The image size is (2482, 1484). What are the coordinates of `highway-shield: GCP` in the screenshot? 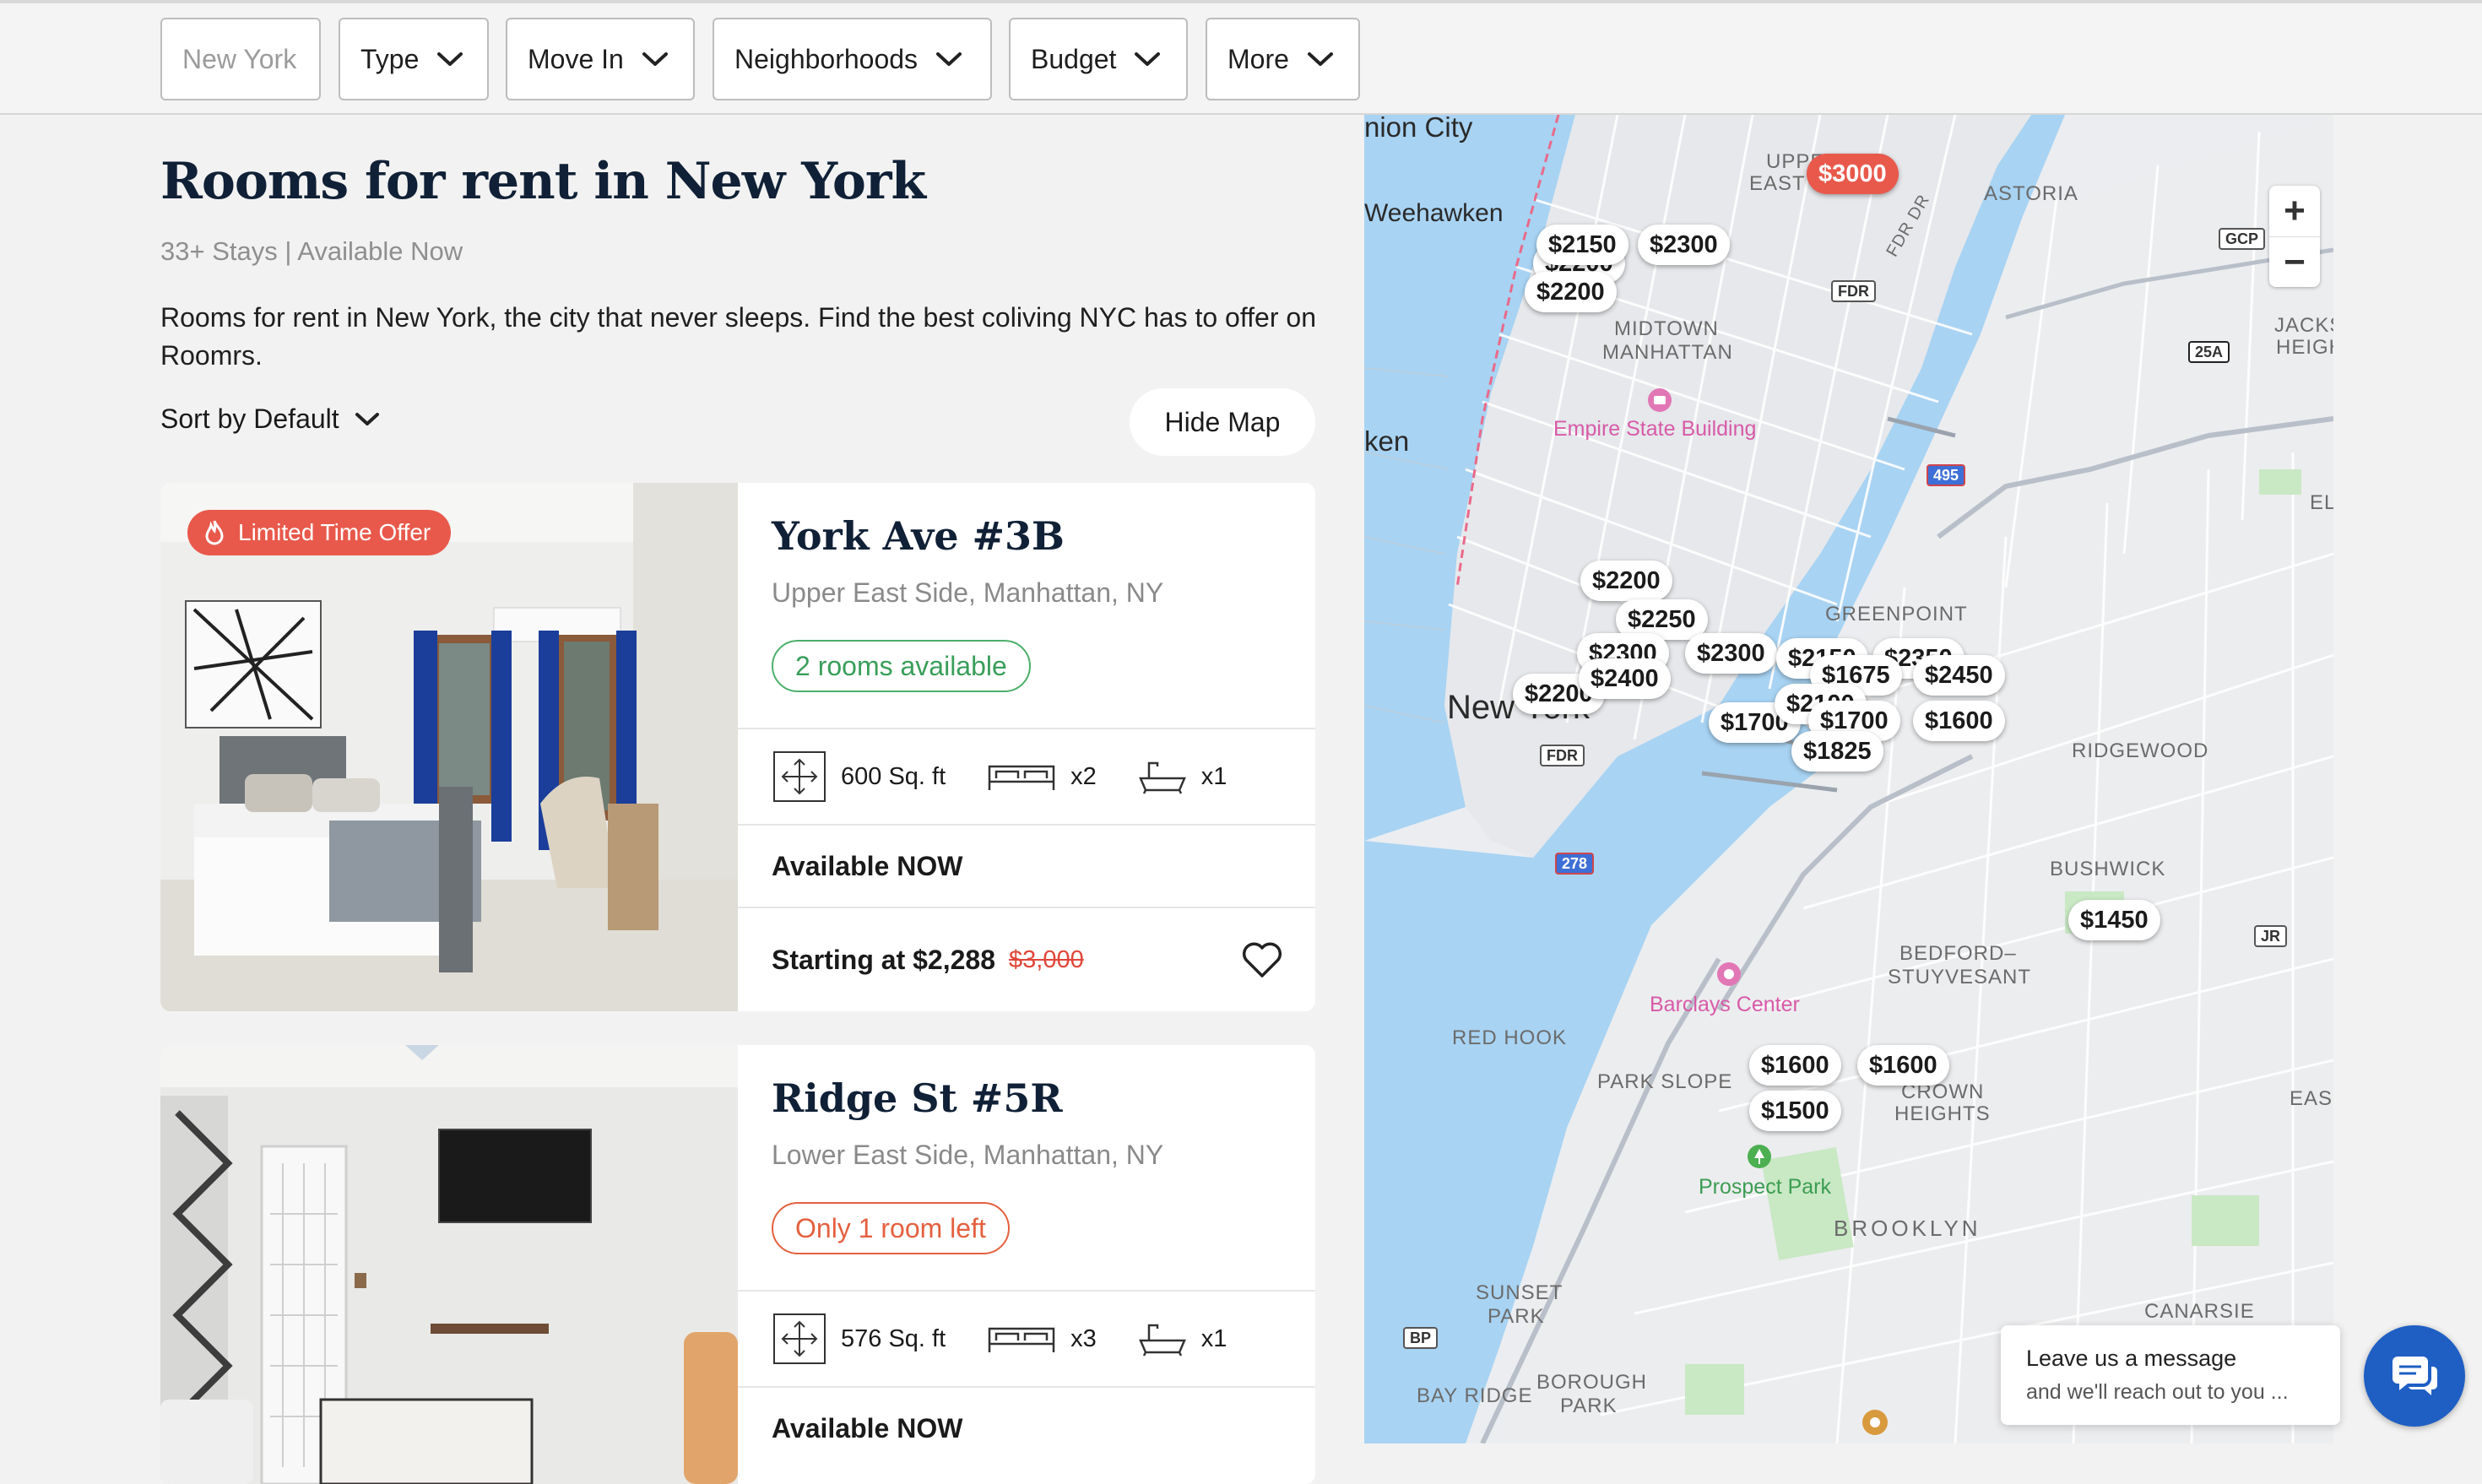 It's located at (2242, 239).